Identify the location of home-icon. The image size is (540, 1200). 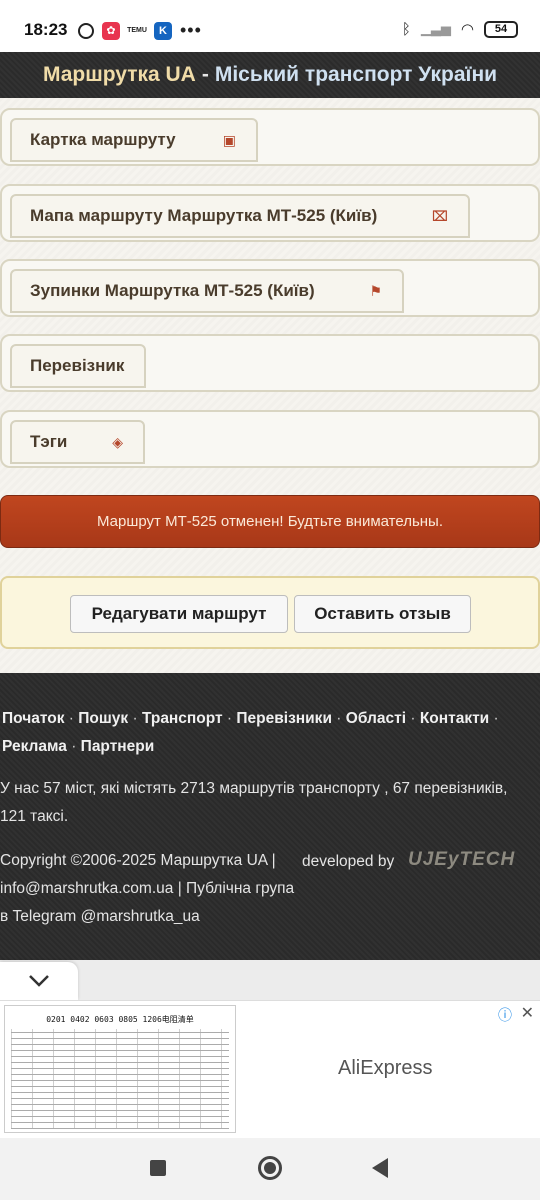
(270, 1168).